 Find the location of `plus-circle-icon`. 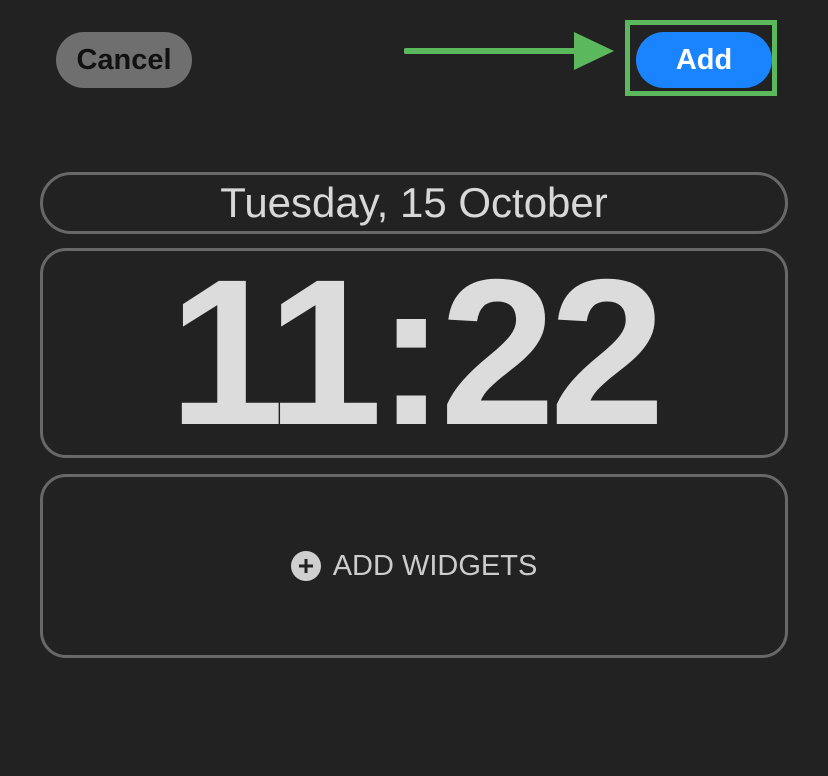

plus-circle-icon is located at coordinates (305, 566).